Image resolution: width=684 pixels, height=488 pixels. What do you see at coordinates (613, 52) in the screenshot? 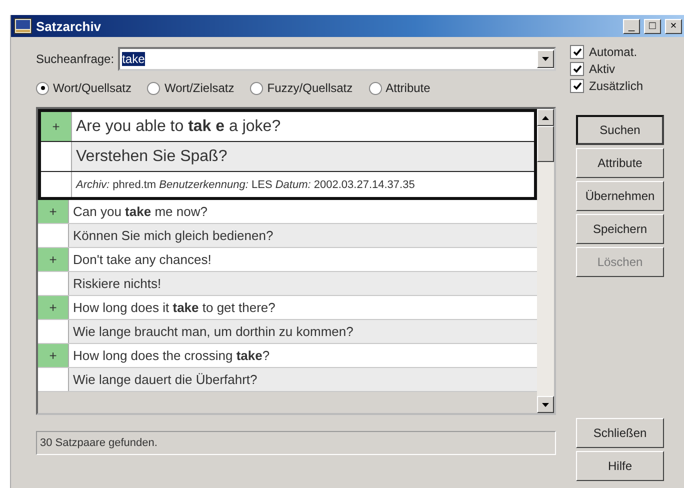
I see `checkbox-label: Automat.` at bounding box center [613, 52].